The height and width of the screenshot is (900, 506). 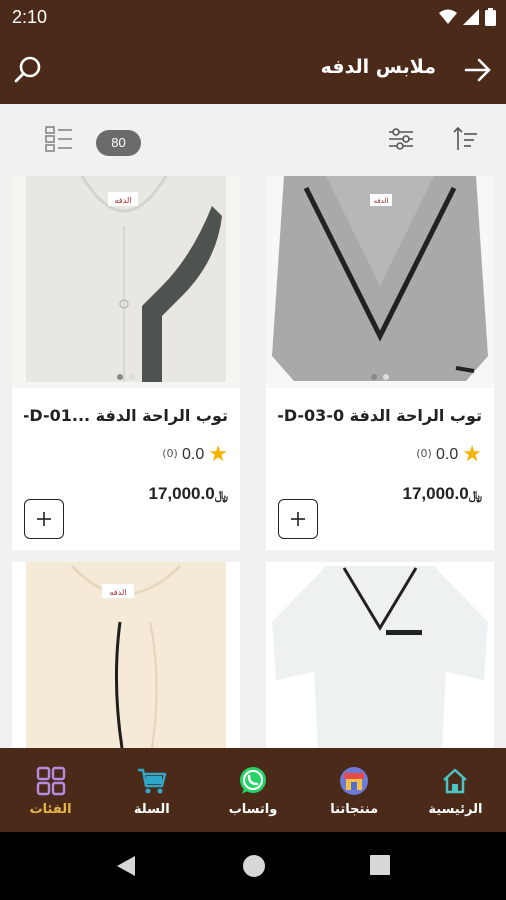 I want to click on nav-item-categories: الفئات, so click(x=50, y=790).